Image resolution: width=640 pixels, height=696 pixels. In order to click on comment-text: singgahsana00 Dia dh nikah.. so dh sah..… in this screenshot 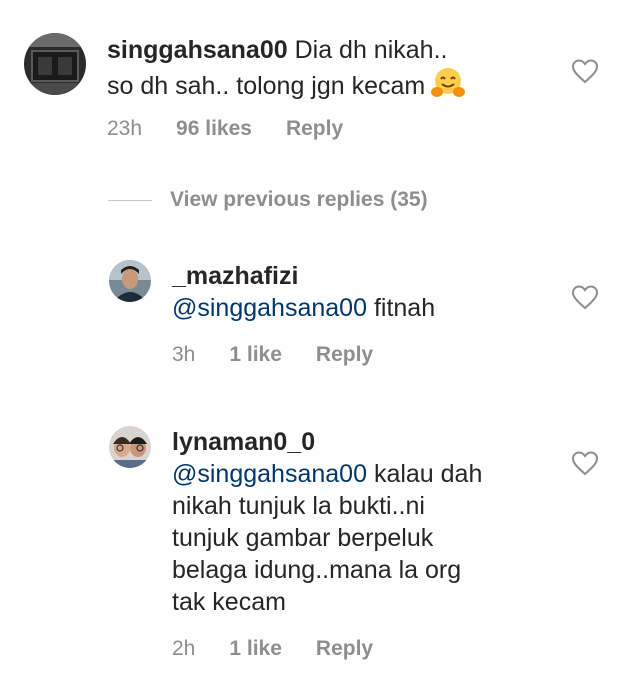, I will do `click(342, 68)`.